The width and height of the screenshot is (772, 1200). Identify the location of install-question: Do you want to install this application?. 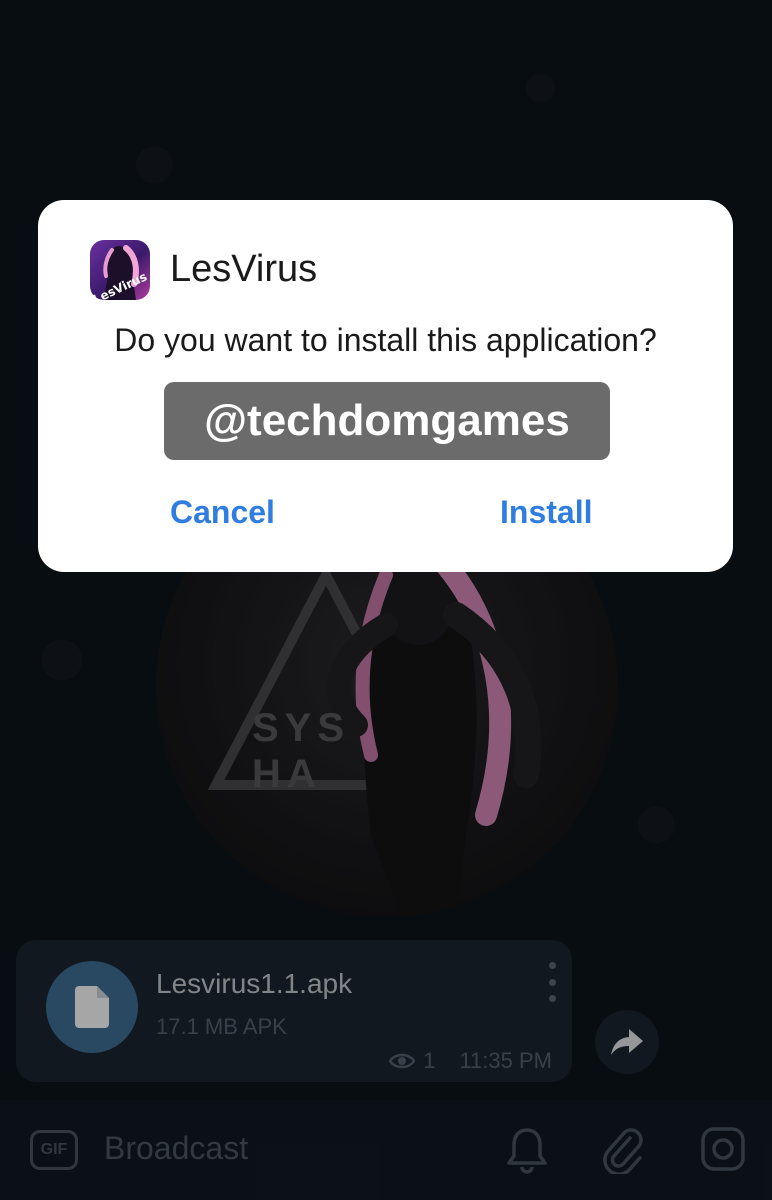
(385, 340).